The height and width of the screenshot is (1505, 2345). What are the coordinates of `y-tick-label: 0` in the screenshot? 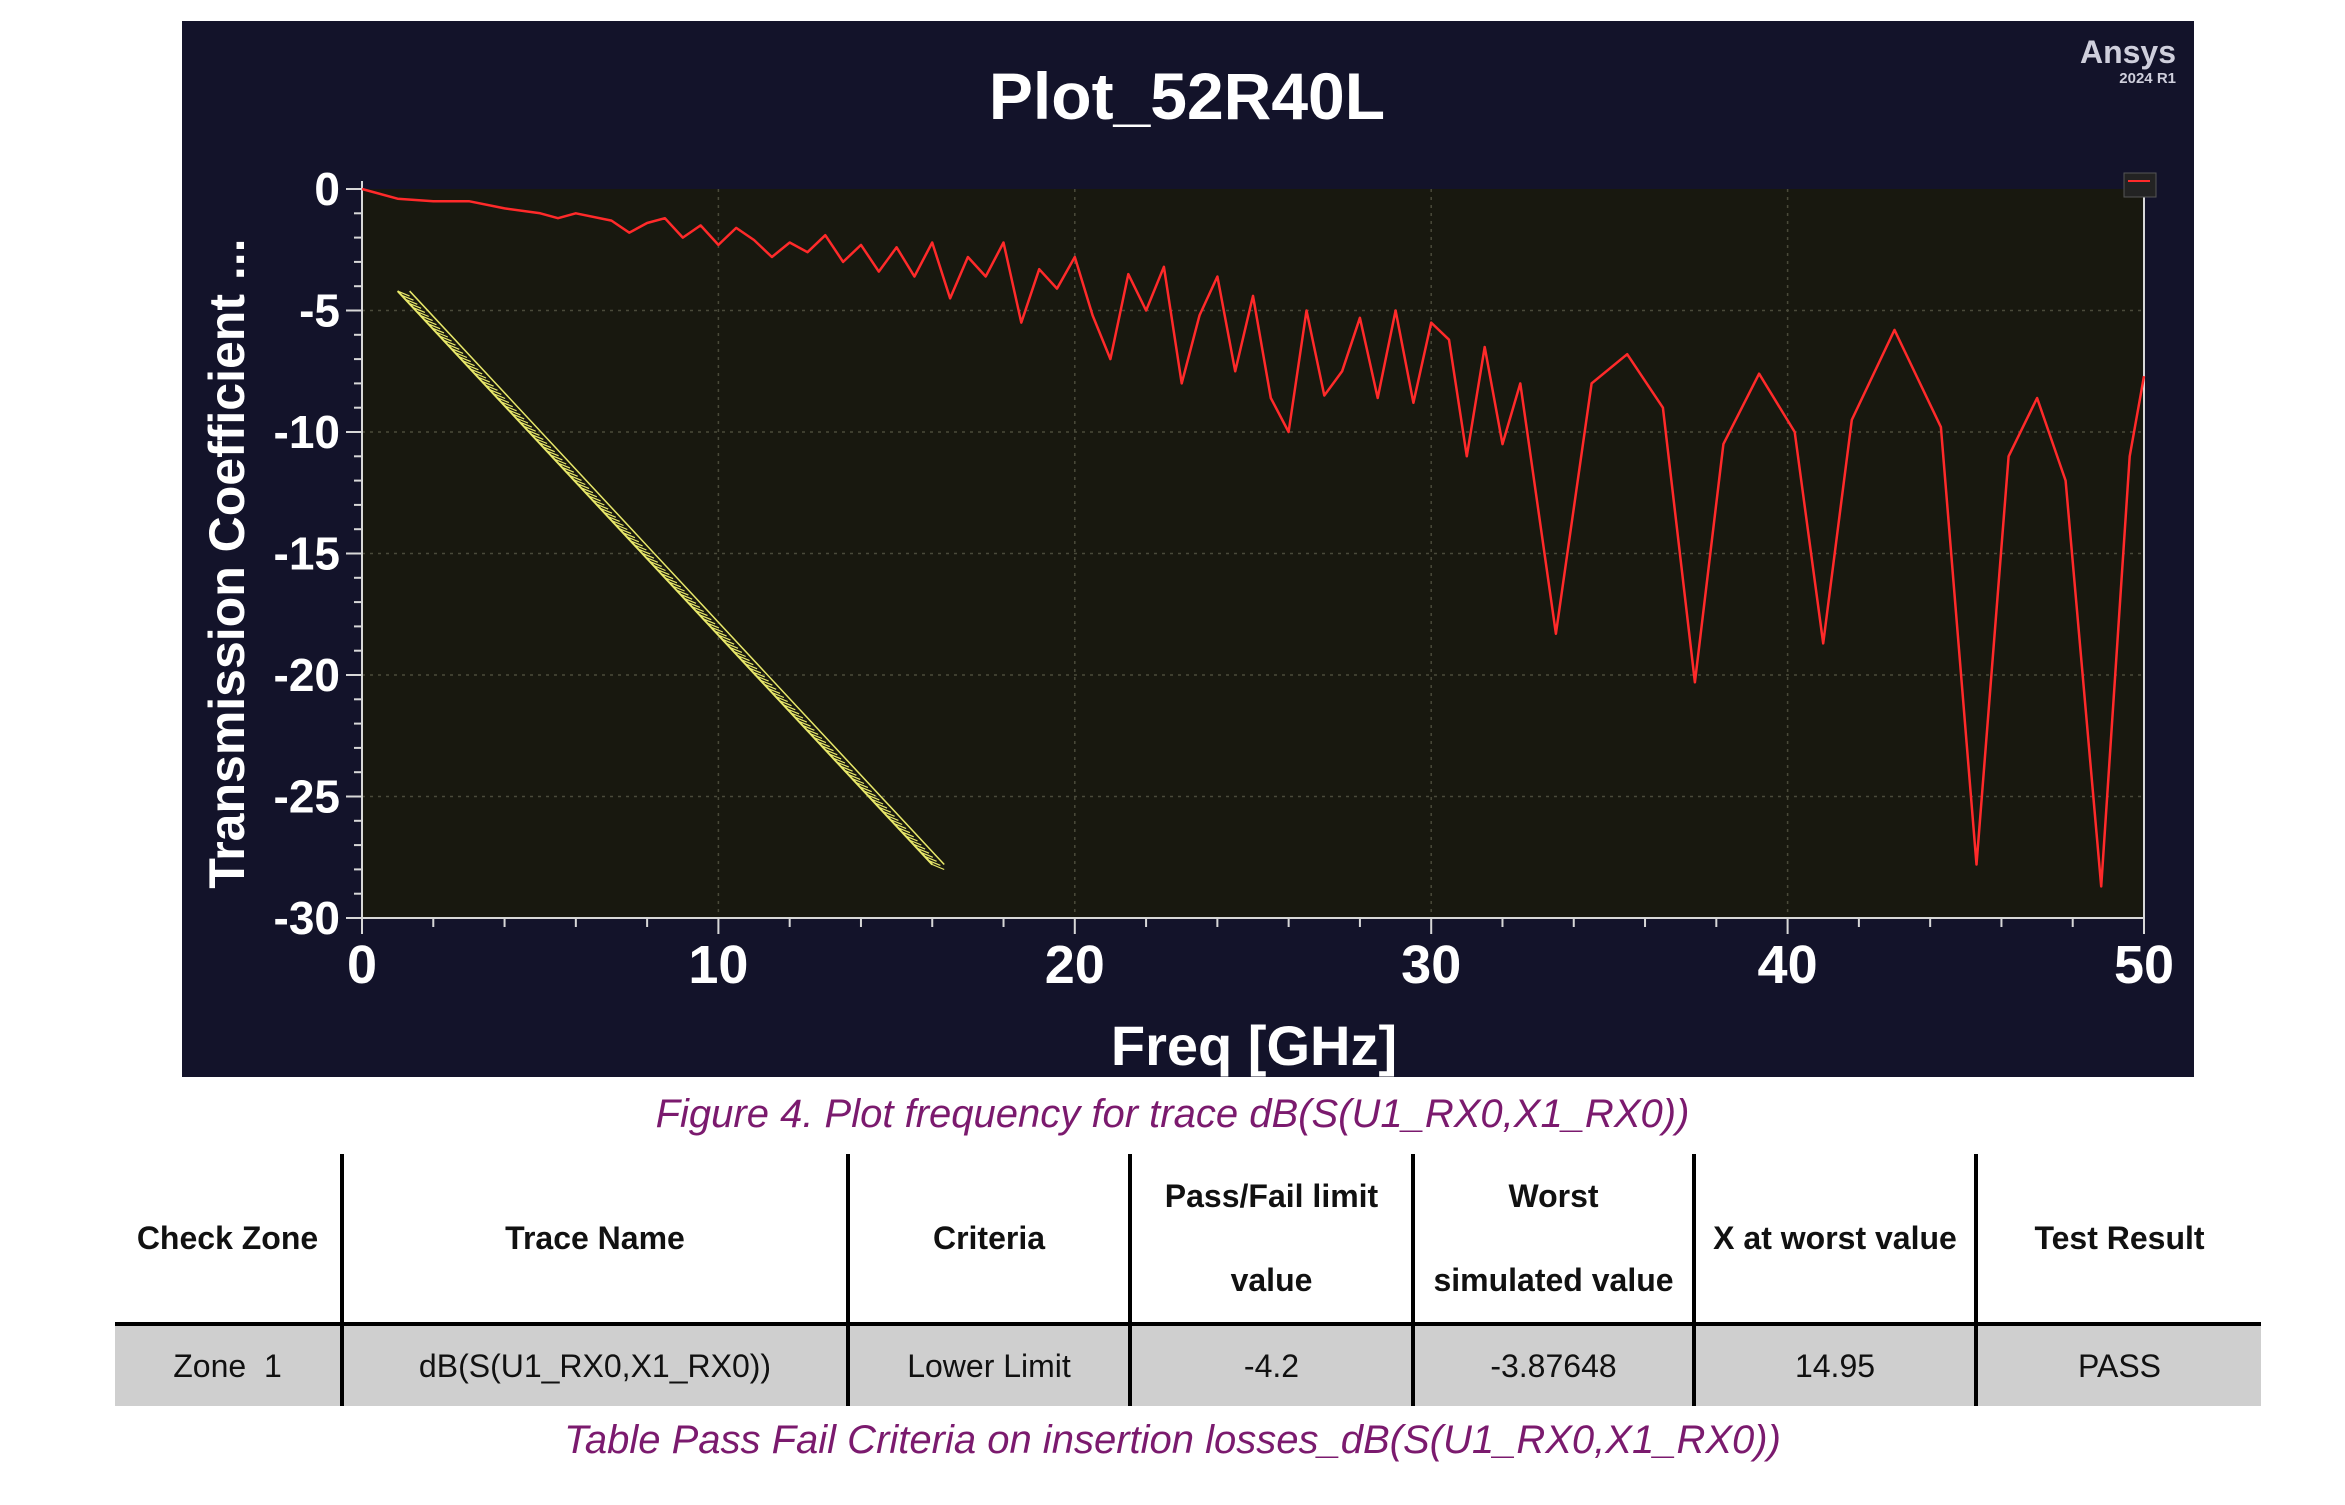 It's located at (327, 189).